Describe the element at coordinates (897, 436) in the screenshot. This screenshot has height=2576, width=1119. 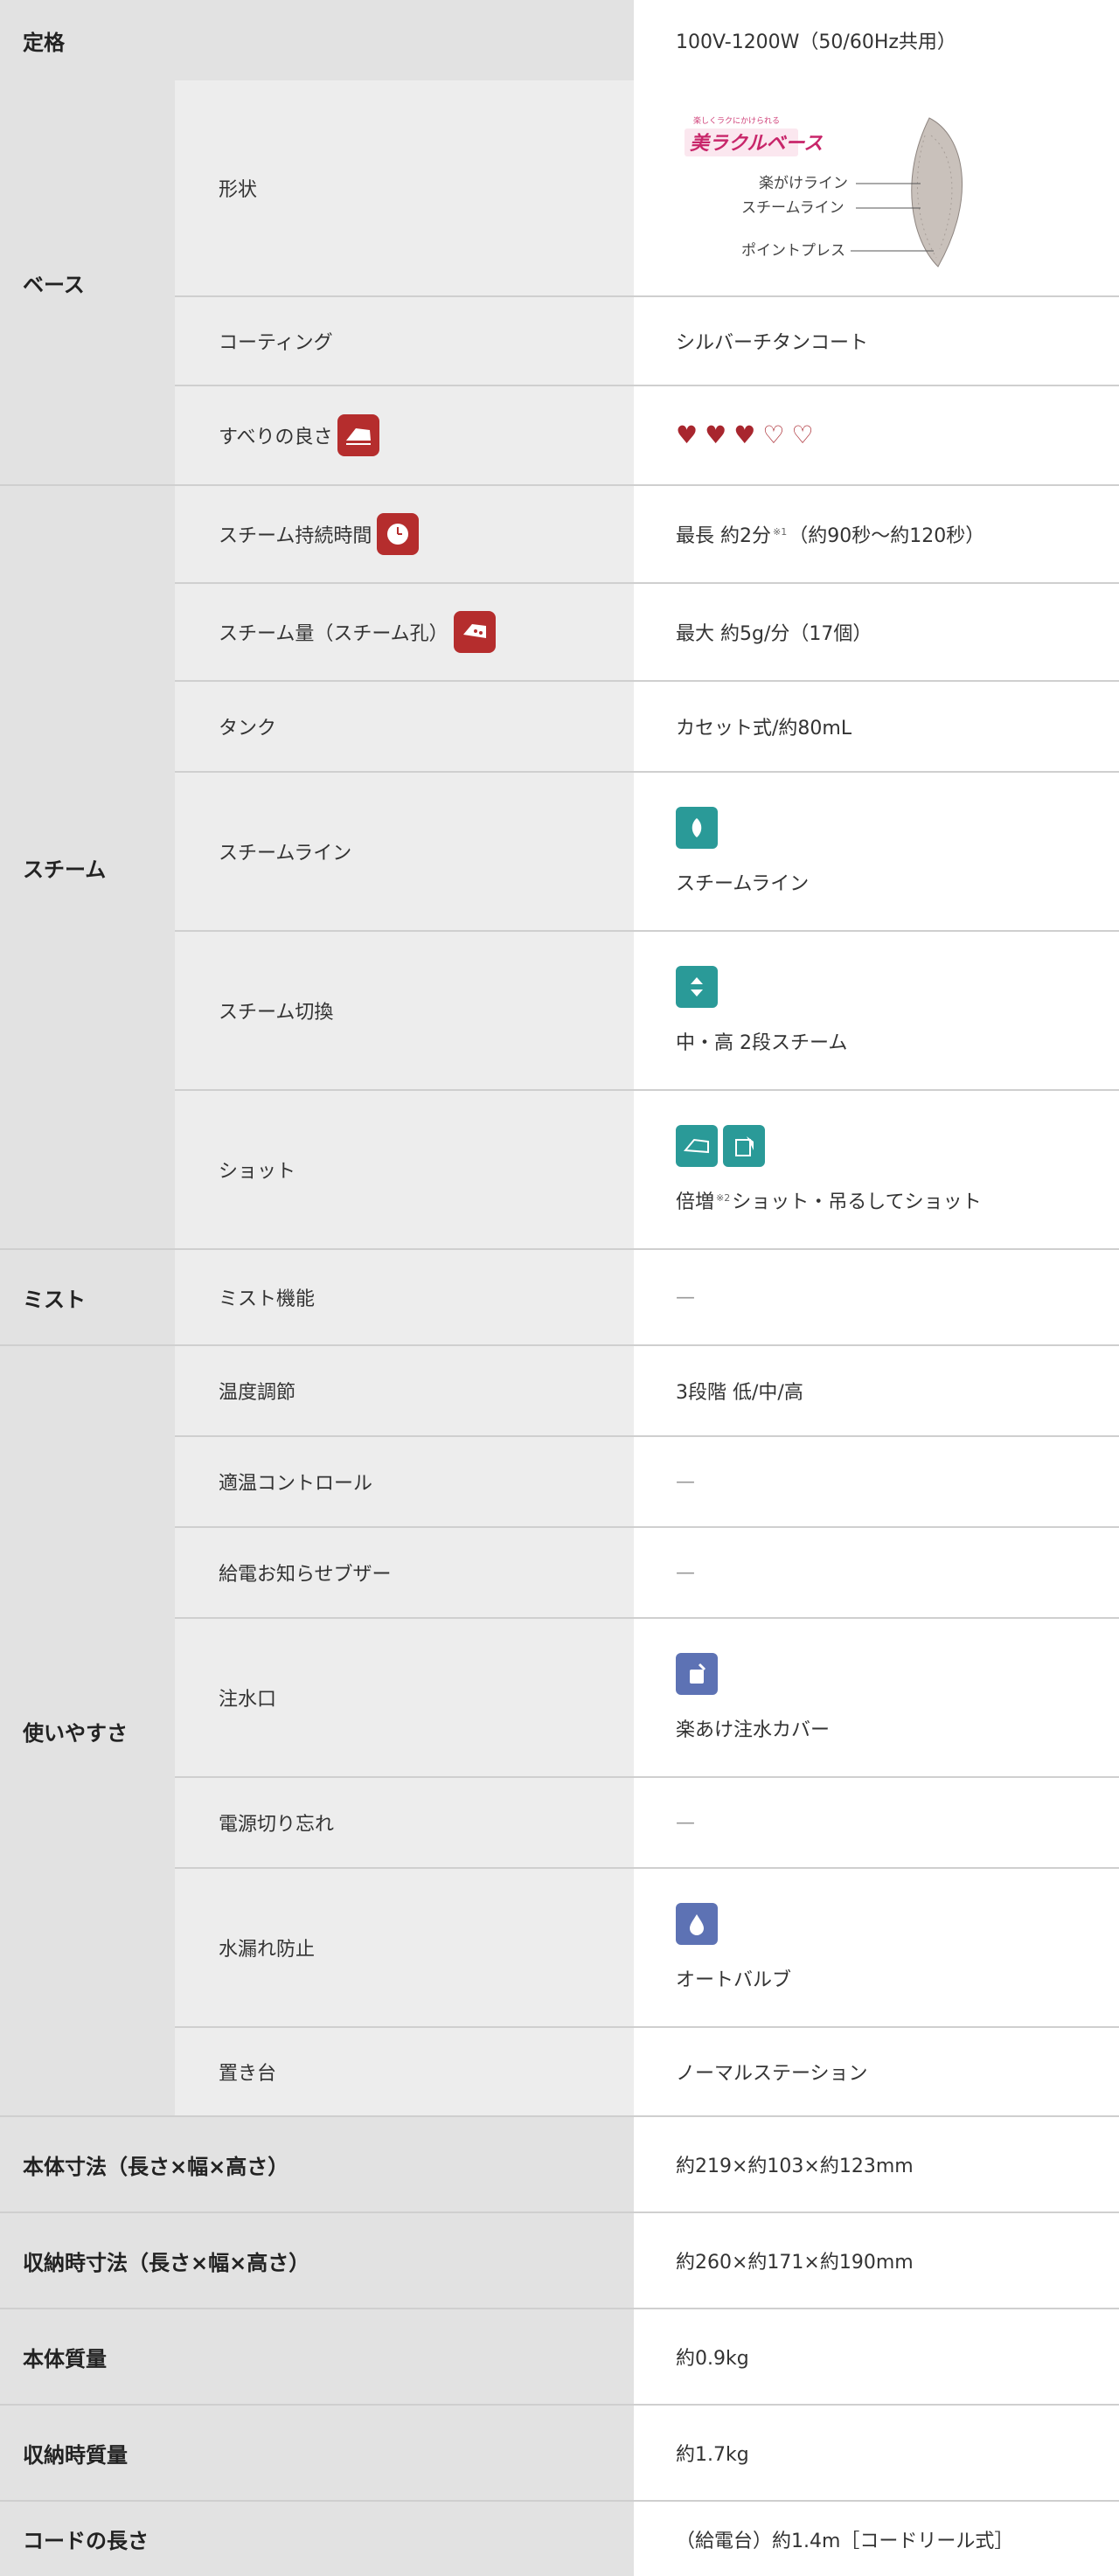
I see `glide-hearts: ♥ ♥ ♥ ♡ ♡` at that location.